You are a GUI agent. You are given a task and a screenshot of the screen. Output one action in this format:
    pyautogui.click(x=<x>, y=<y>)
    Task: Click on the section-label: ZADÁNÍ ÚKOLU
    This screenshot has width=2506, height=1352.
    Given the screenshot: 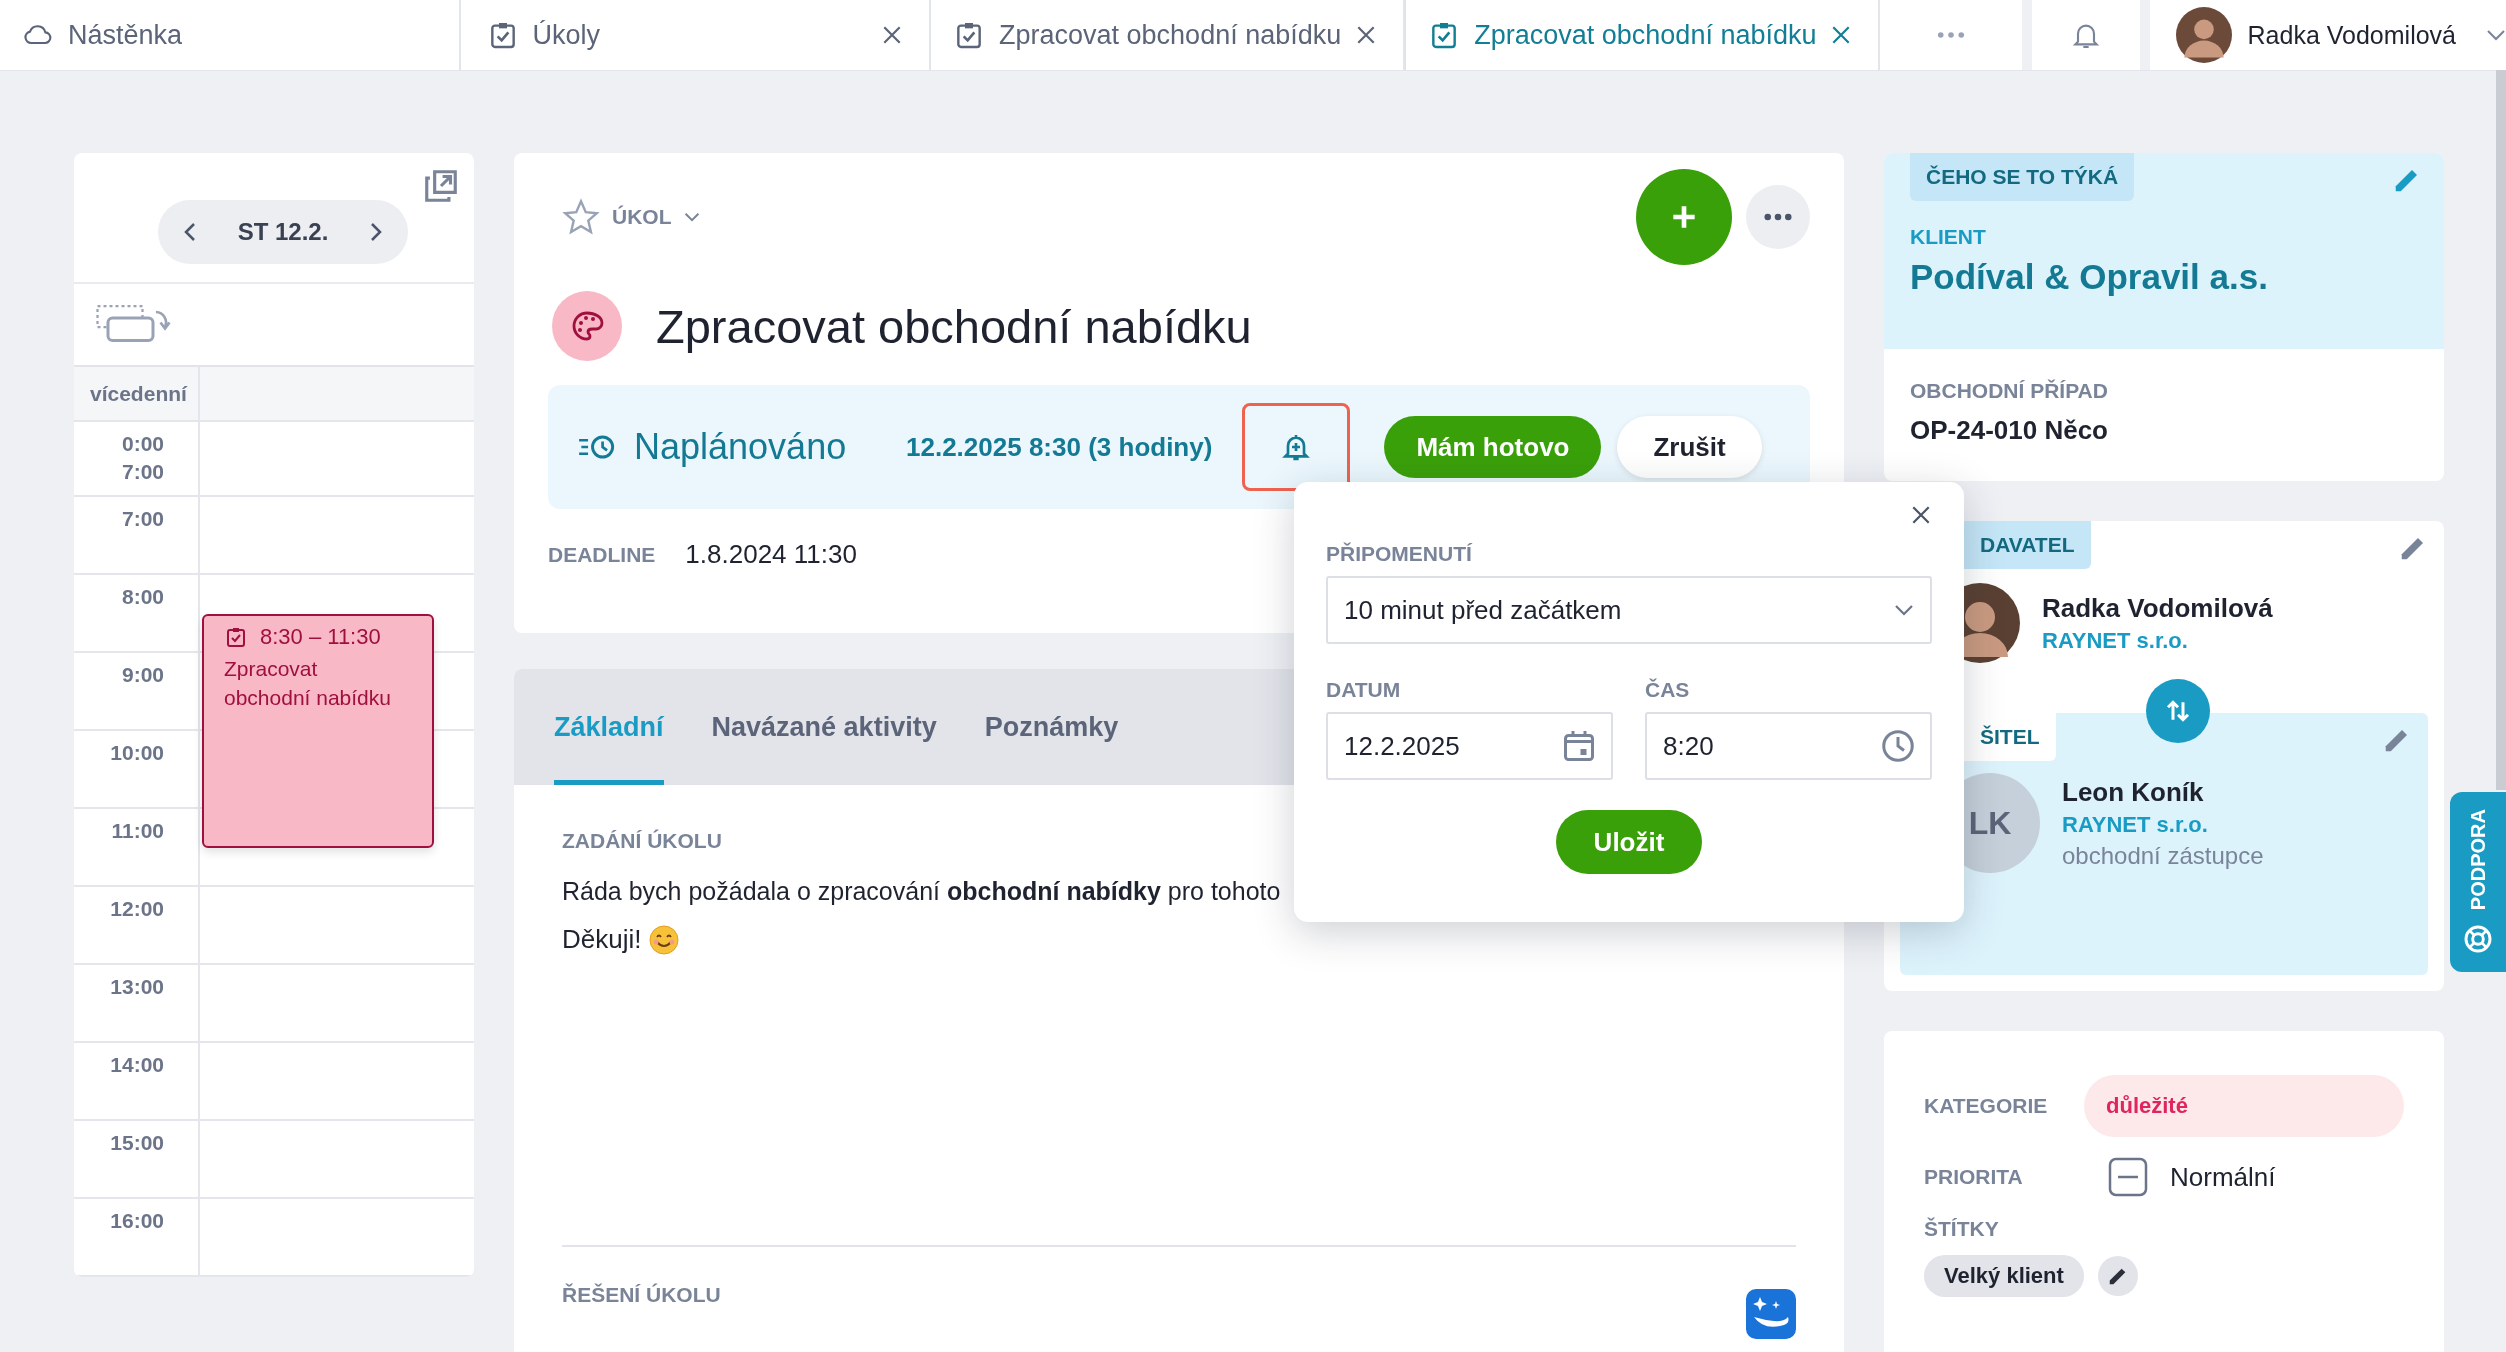 What is the action you would take?
    pyautogui.click(x=642, y=841)
    